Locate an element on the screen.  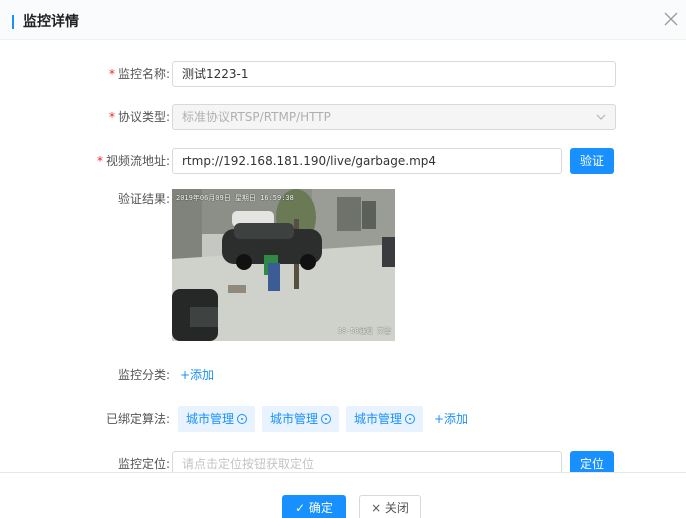
algorithm-add-link: +添加 is located at coordinates (451, 419).